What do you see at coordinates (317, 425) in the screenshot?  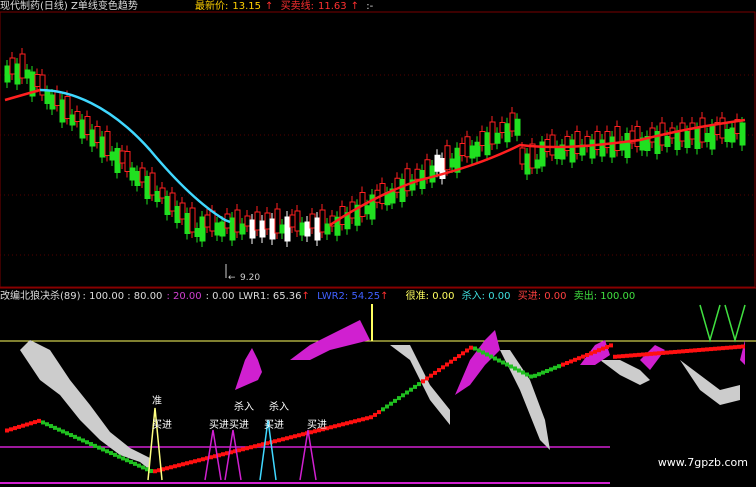 I see `signal-label-buy-5: 买进` at bounding box center [317, 425].